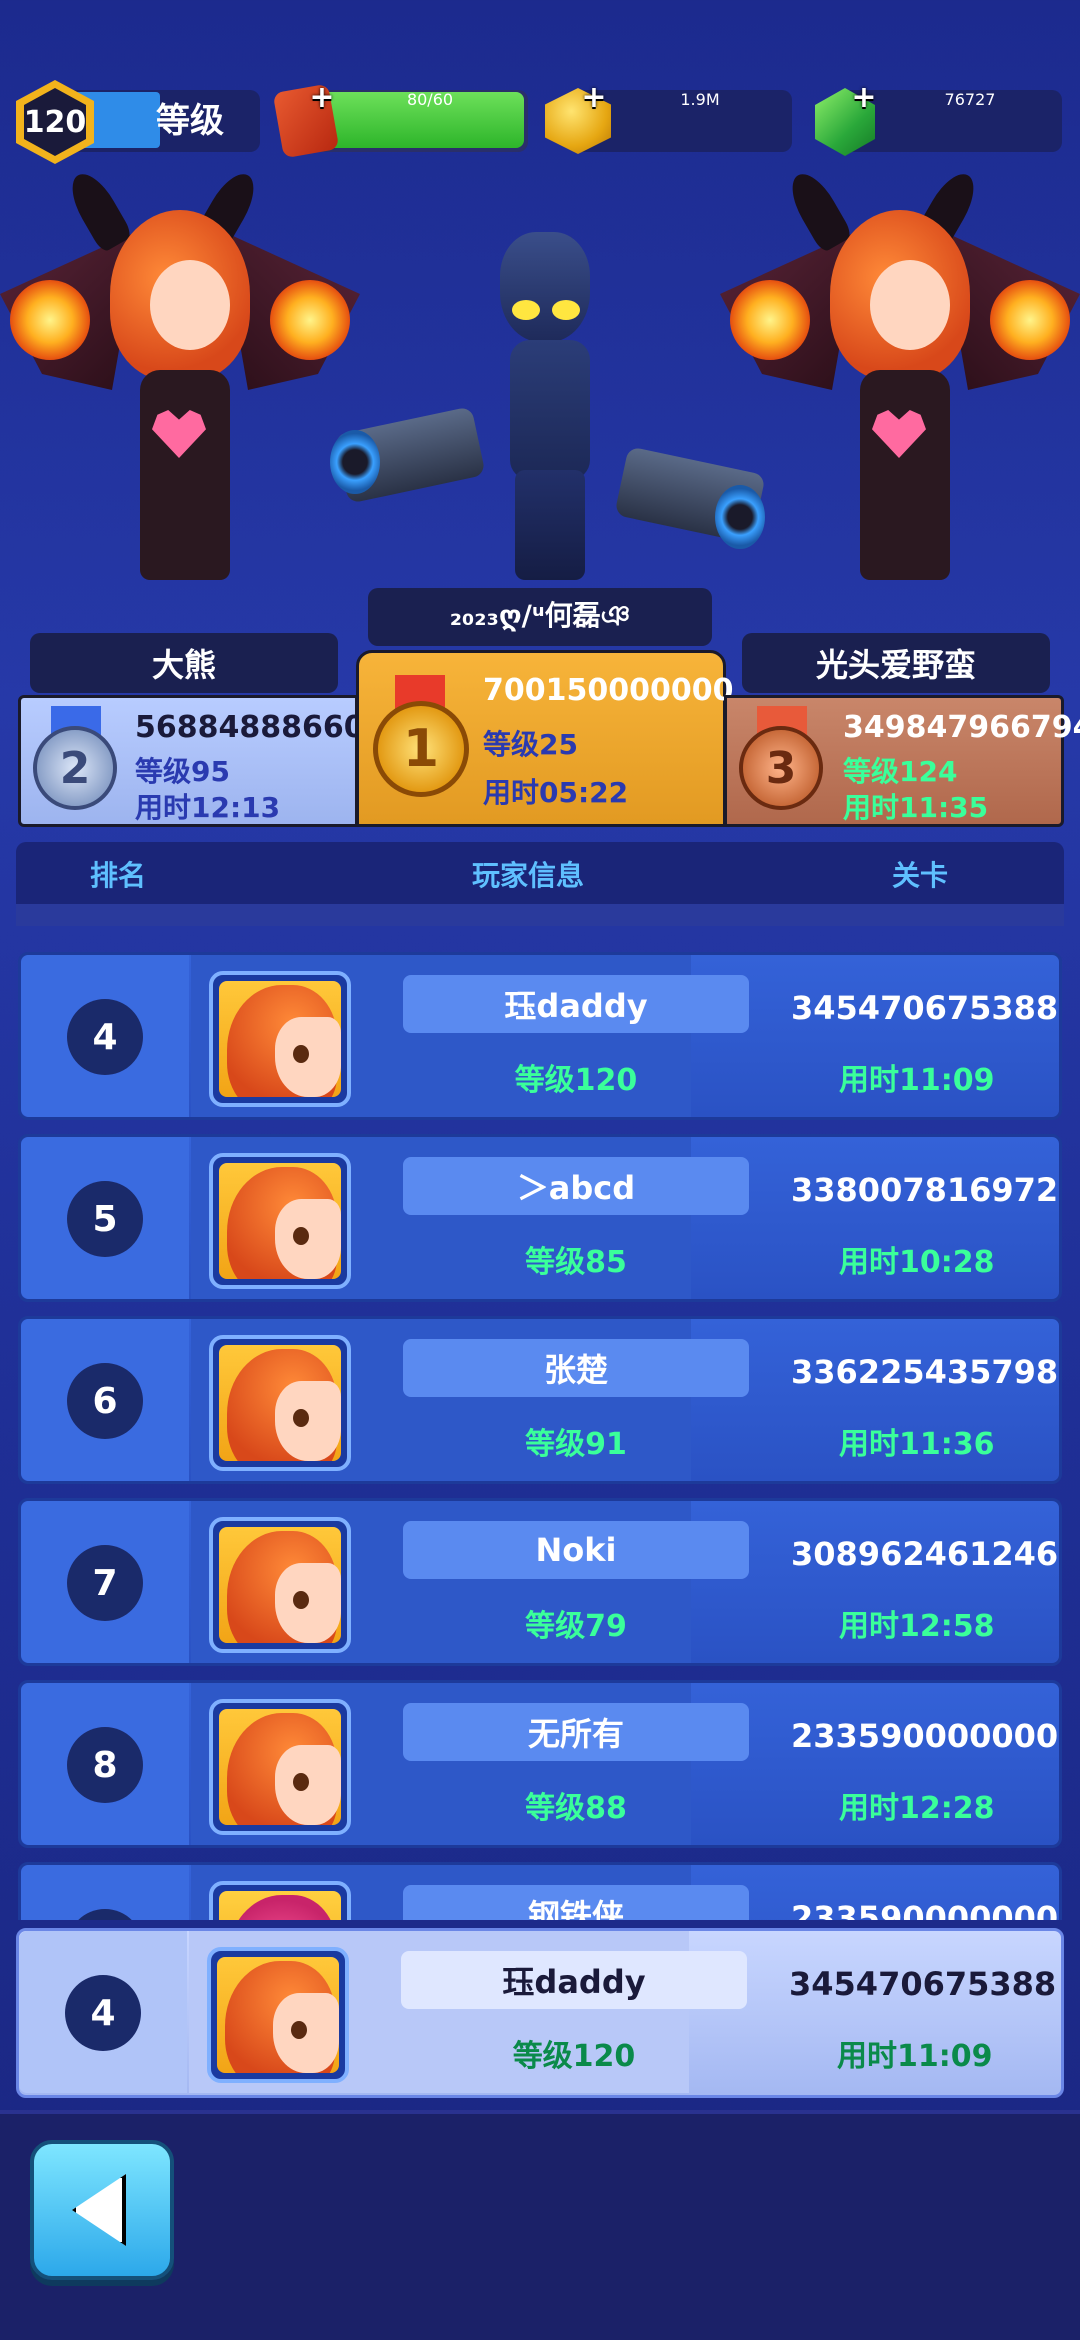 Image resolution: width=1080 pixels, height=2340 pixels. Describe the element at coordinates (970, 99) in the screenshot. I see `gem-value: 76727` at that location.